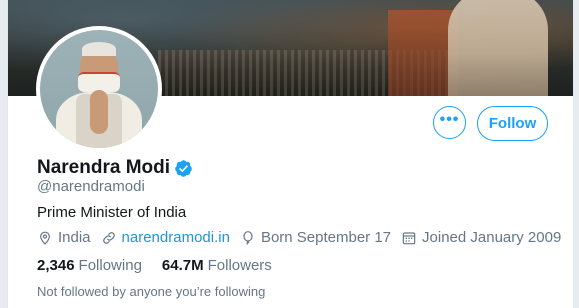 The width and height of the screenshot is (579, 308). What do you see at coordinates (91, 186) in the screenshot?
I see `profile-handle: @narendramodi` at bounding box center [91, 186].